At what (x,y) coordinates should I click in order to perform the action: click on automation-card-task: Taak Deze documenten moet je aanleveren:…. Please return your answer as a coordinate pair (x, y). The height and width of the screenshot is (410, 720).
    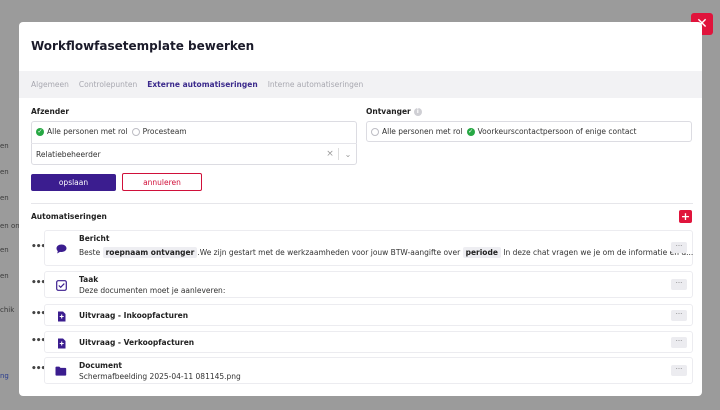
    Looking at the image, I should click on (368, 284).